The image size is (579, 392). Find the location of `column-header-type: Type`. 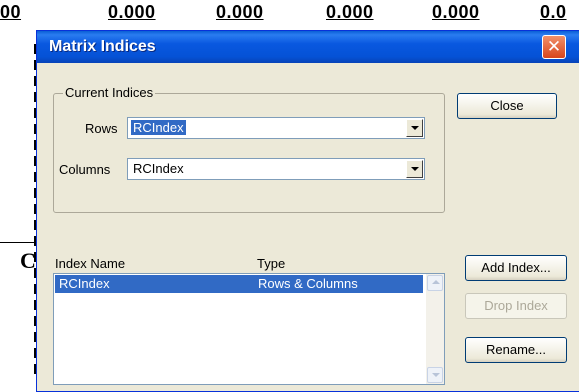

column-header-type: Type is located at coordinates (271, 263).